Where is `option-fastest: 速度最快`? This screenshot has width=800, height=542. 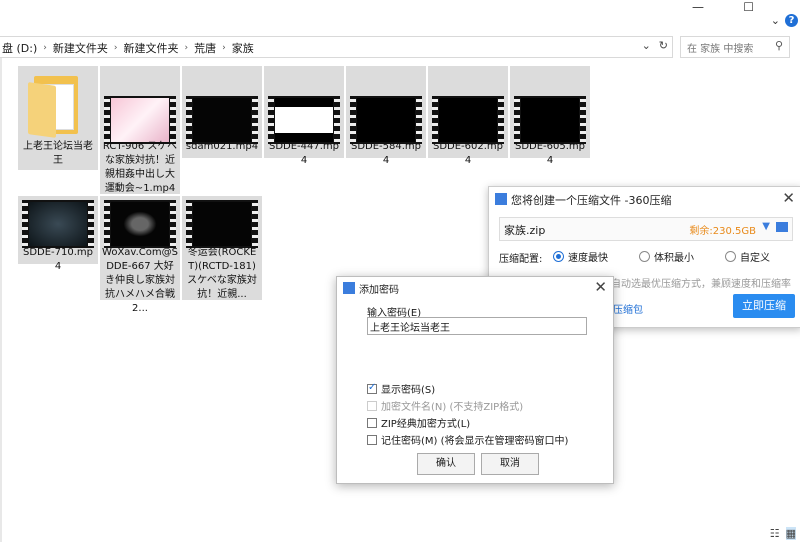 option-fastest: 速度最快 is located at coordinates (580, 256).